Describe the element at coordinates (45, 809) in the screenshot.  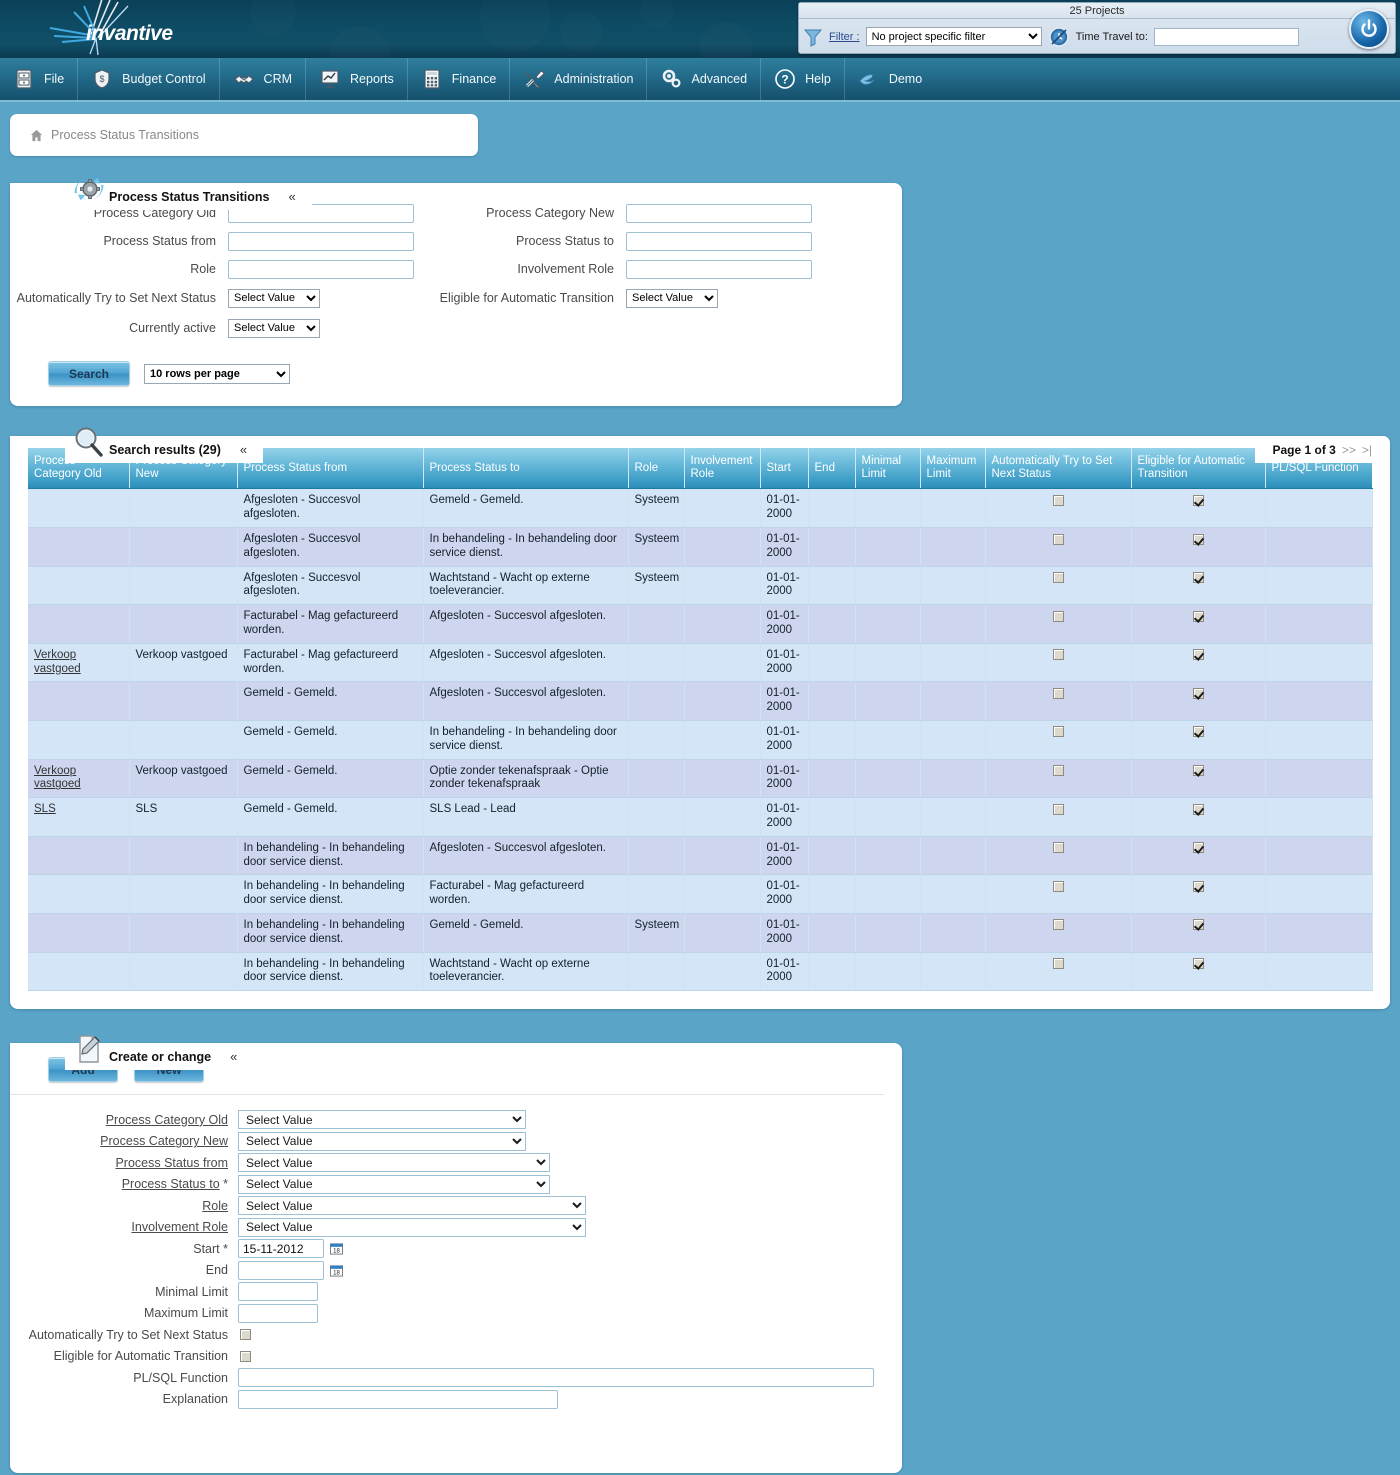
I see `row-link: SLS` at that location.